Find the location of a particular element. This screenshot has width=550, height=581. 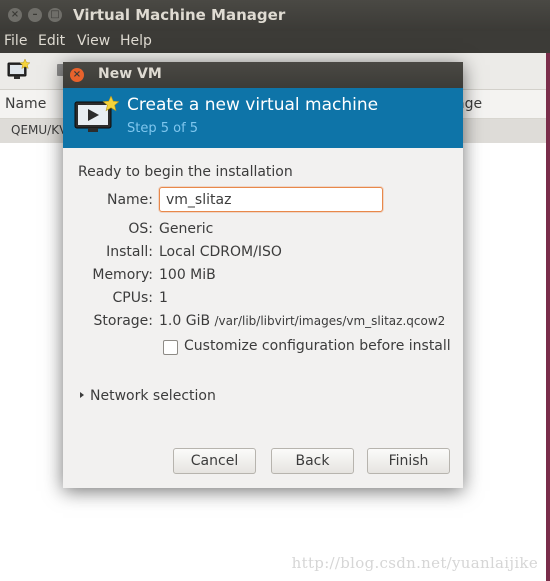

install-label: Install: is located at coordinates (129, 252).